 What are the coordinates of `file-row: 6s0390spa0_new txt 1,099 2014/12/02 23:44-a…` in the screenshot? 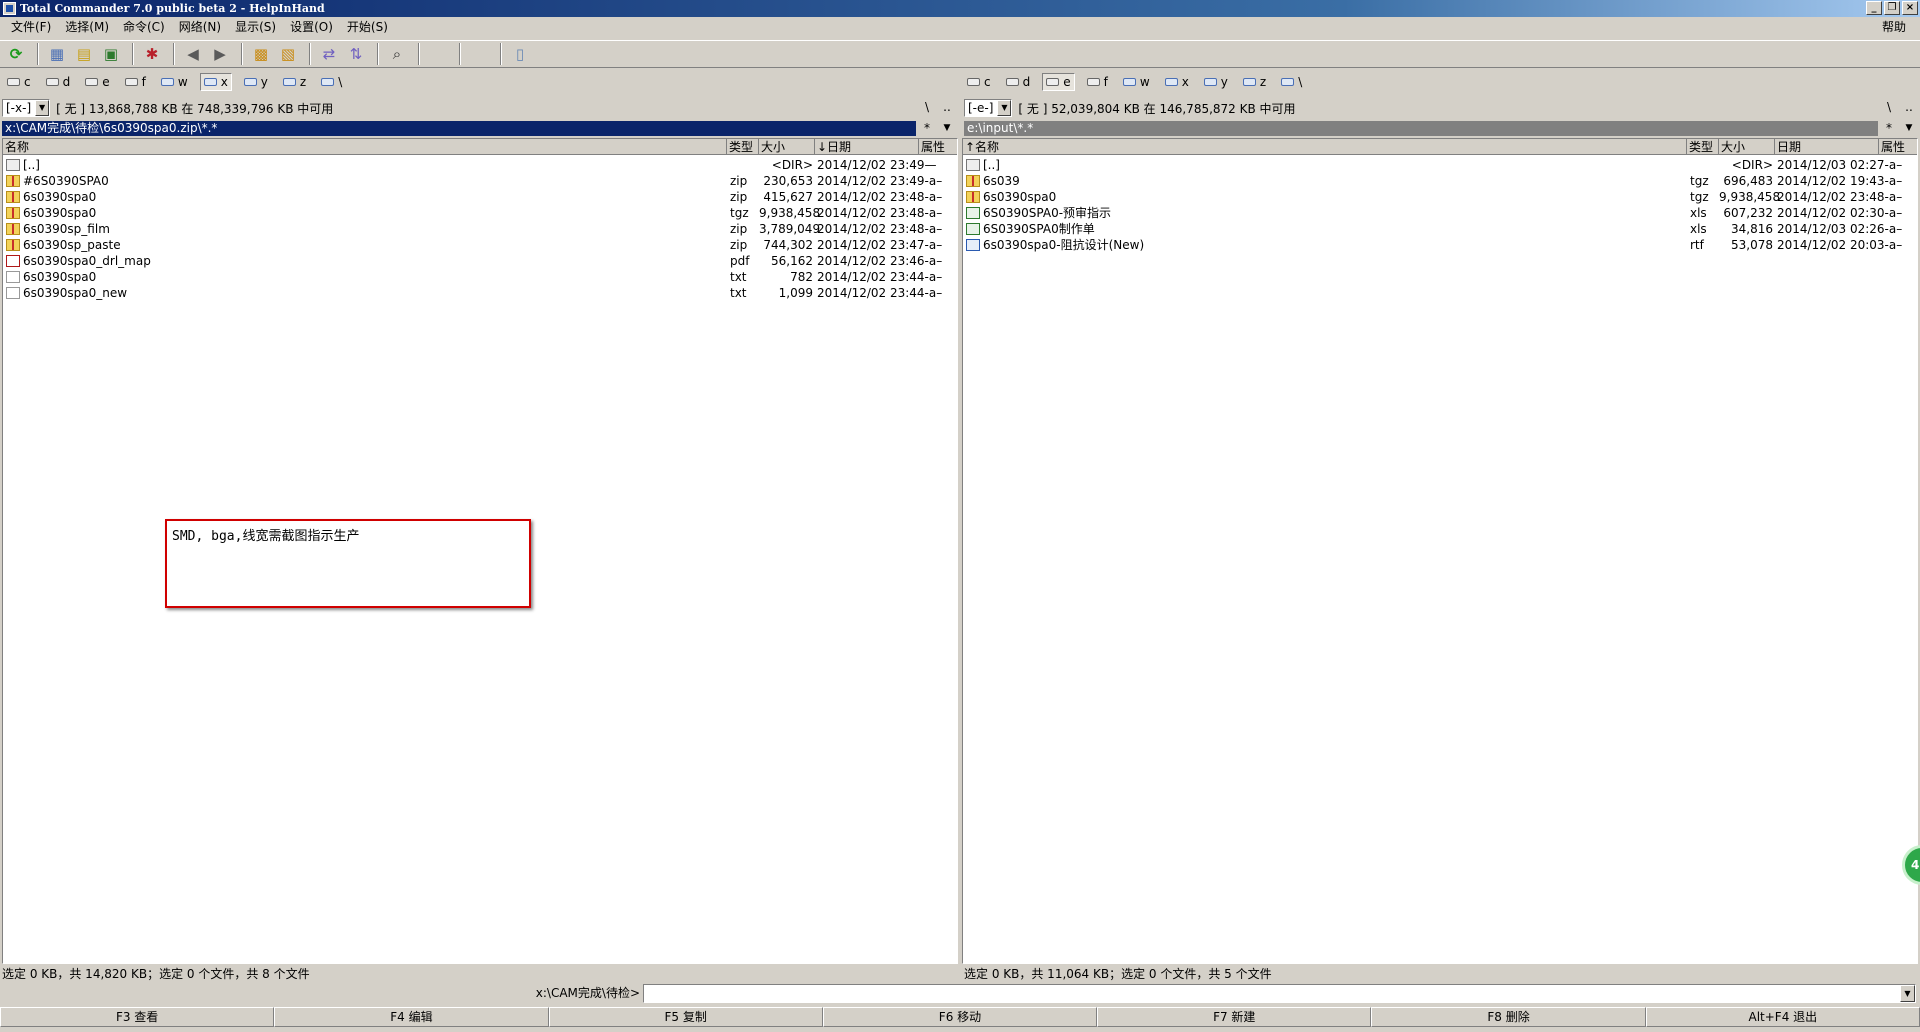 It's located at (480, 293).